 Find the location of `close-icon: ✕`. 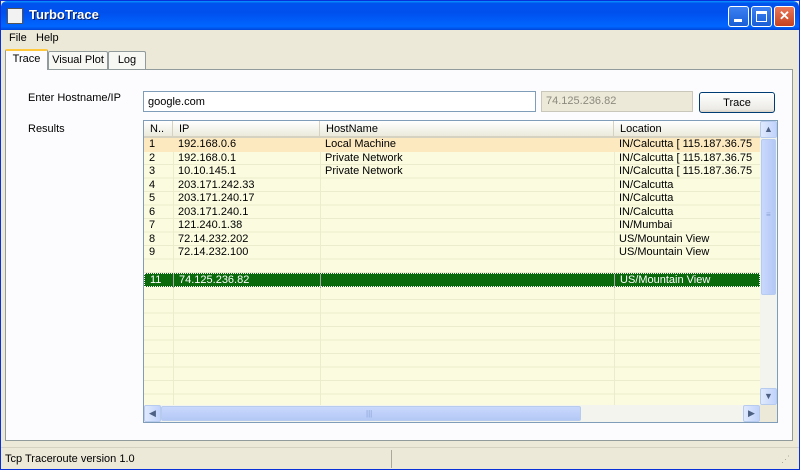

close-icon: ✕ is located at coordinates (784, 15).